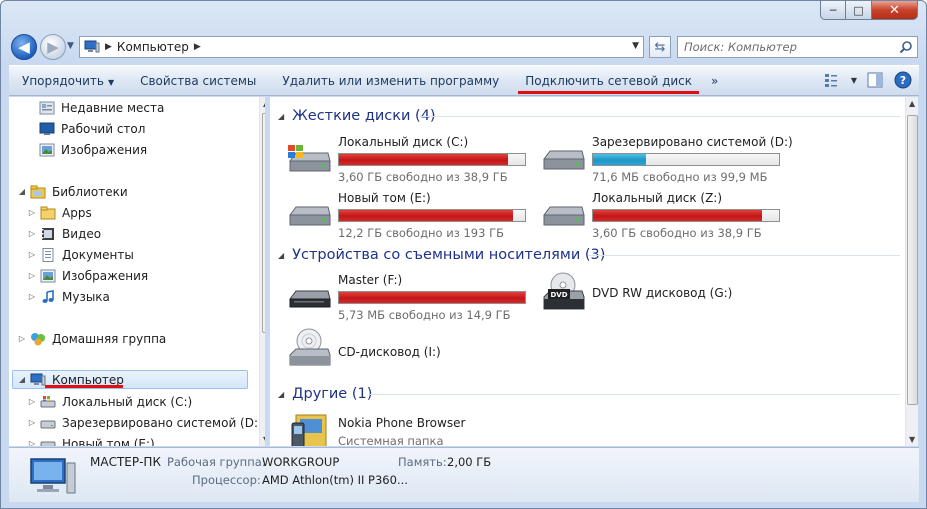 This screenshot has height=509, width=927. I want to click on address-bar: ▶ Компьютер ▶ ▼, so click(361, 47).